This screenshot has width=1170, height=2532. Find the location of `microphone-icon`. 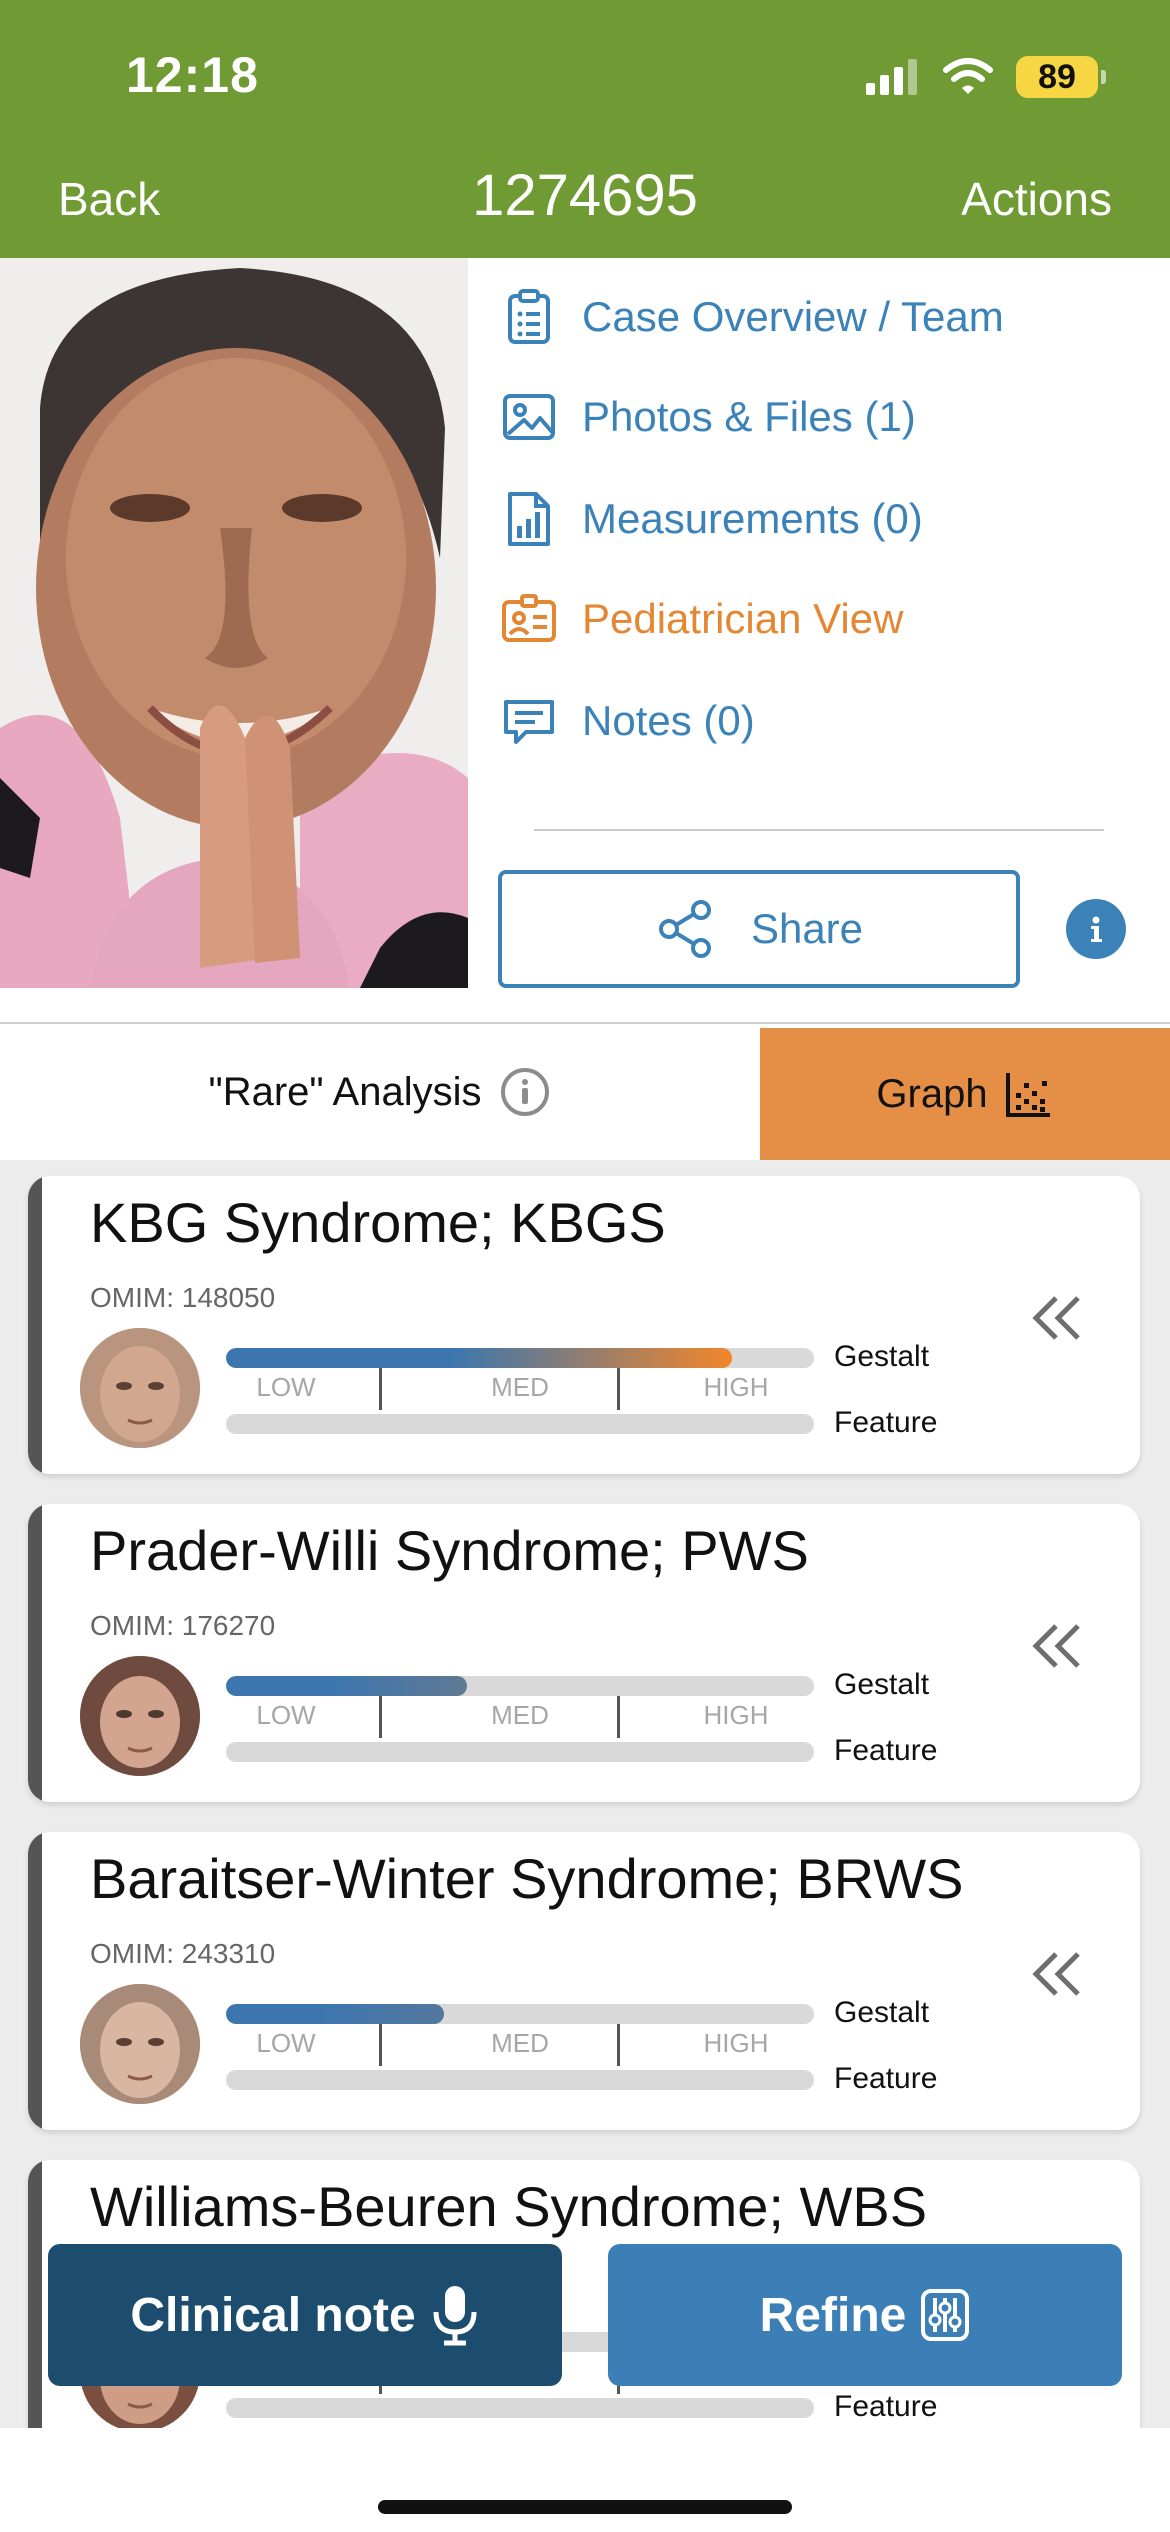

microphone-icon is located at coordinates (455, 2316).